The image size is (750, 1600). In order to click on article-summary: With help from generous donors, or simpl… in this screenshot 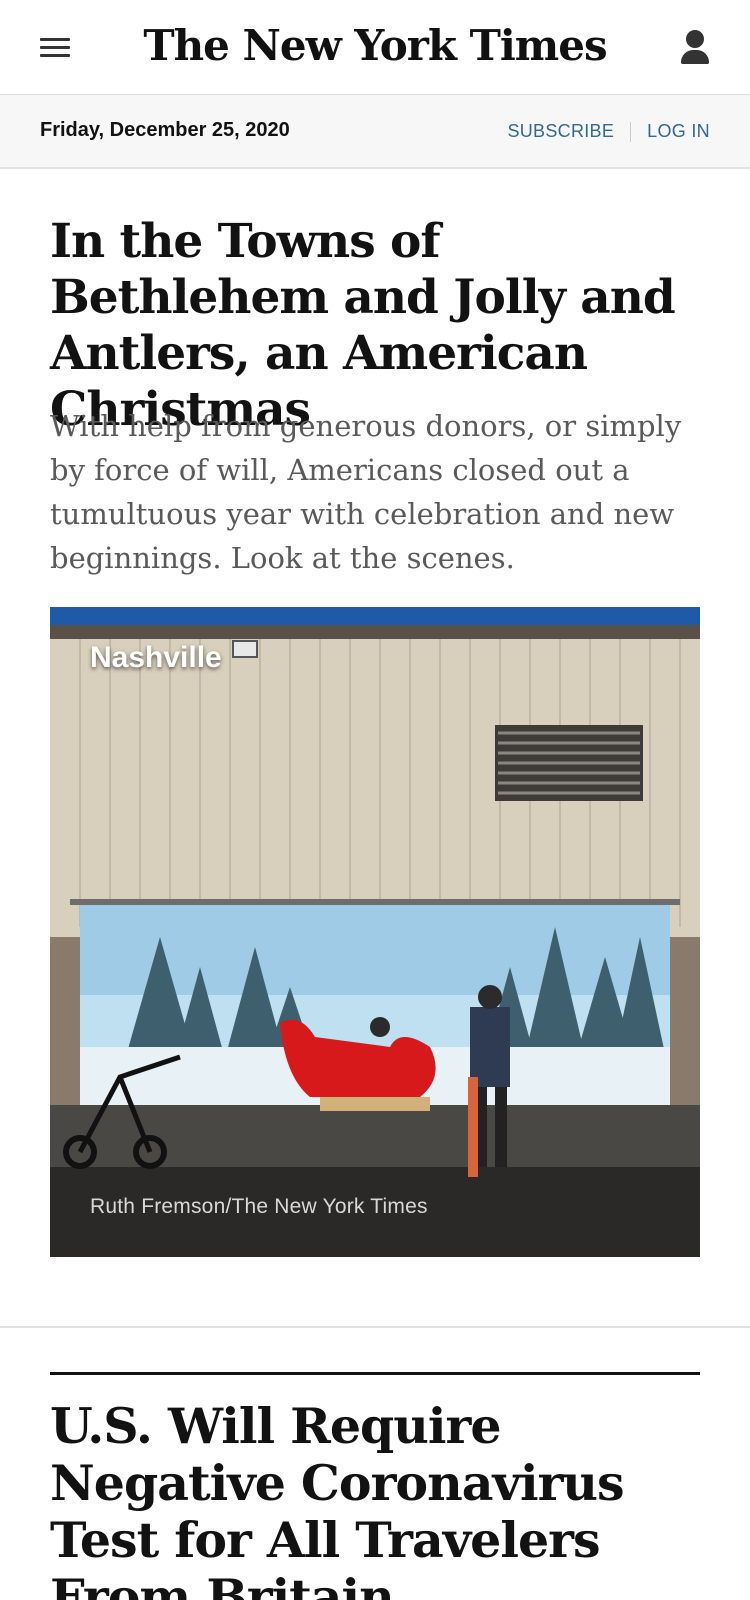, I will do `click(380, 492)`.